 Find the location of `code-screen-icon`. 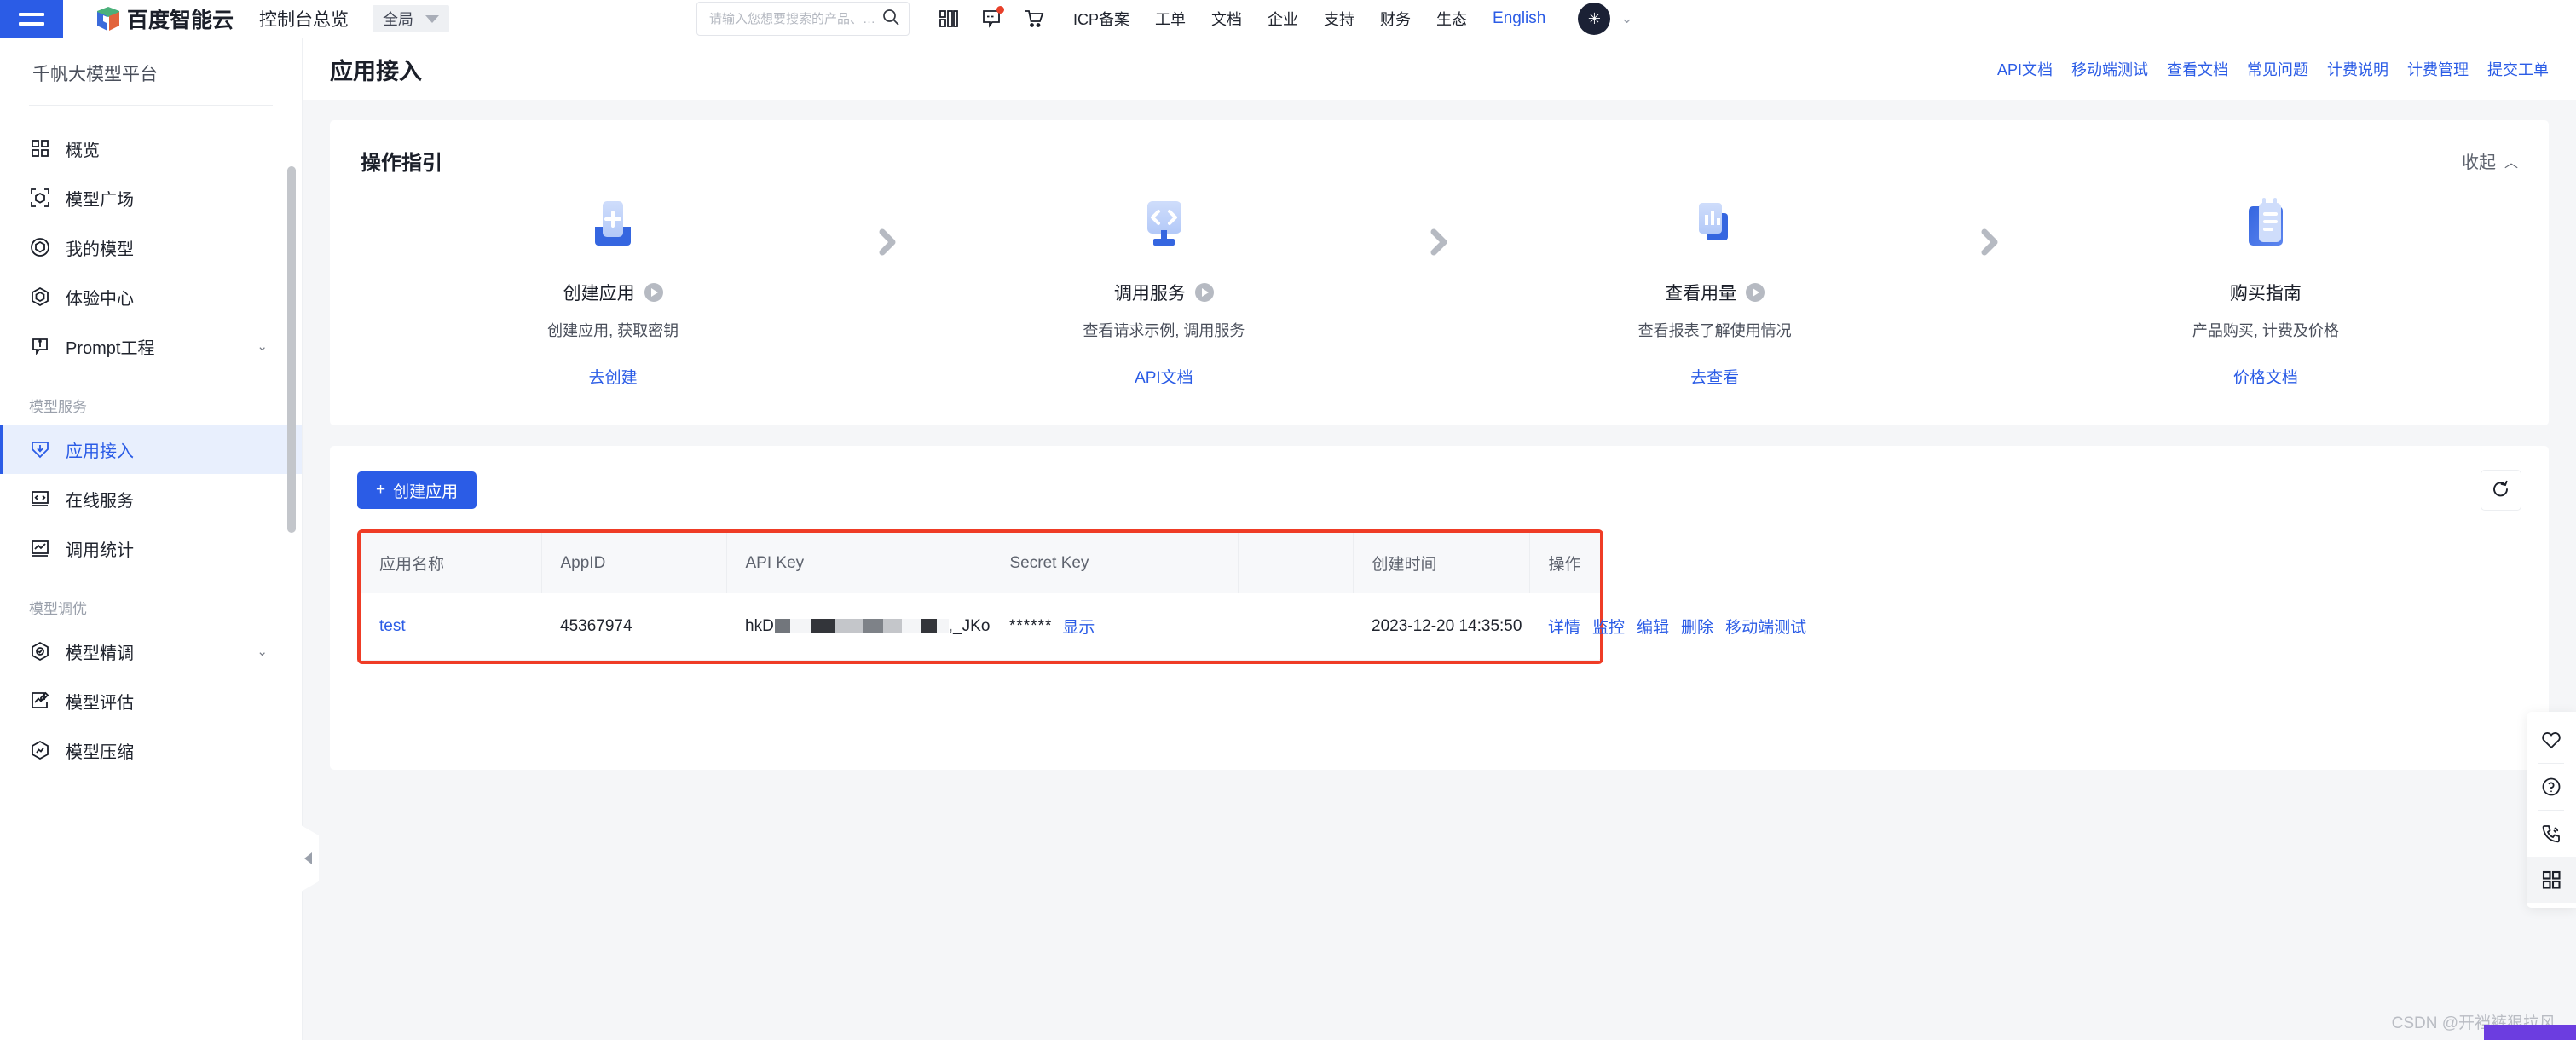

code-screen-icon is located at coordinates (40, 499).